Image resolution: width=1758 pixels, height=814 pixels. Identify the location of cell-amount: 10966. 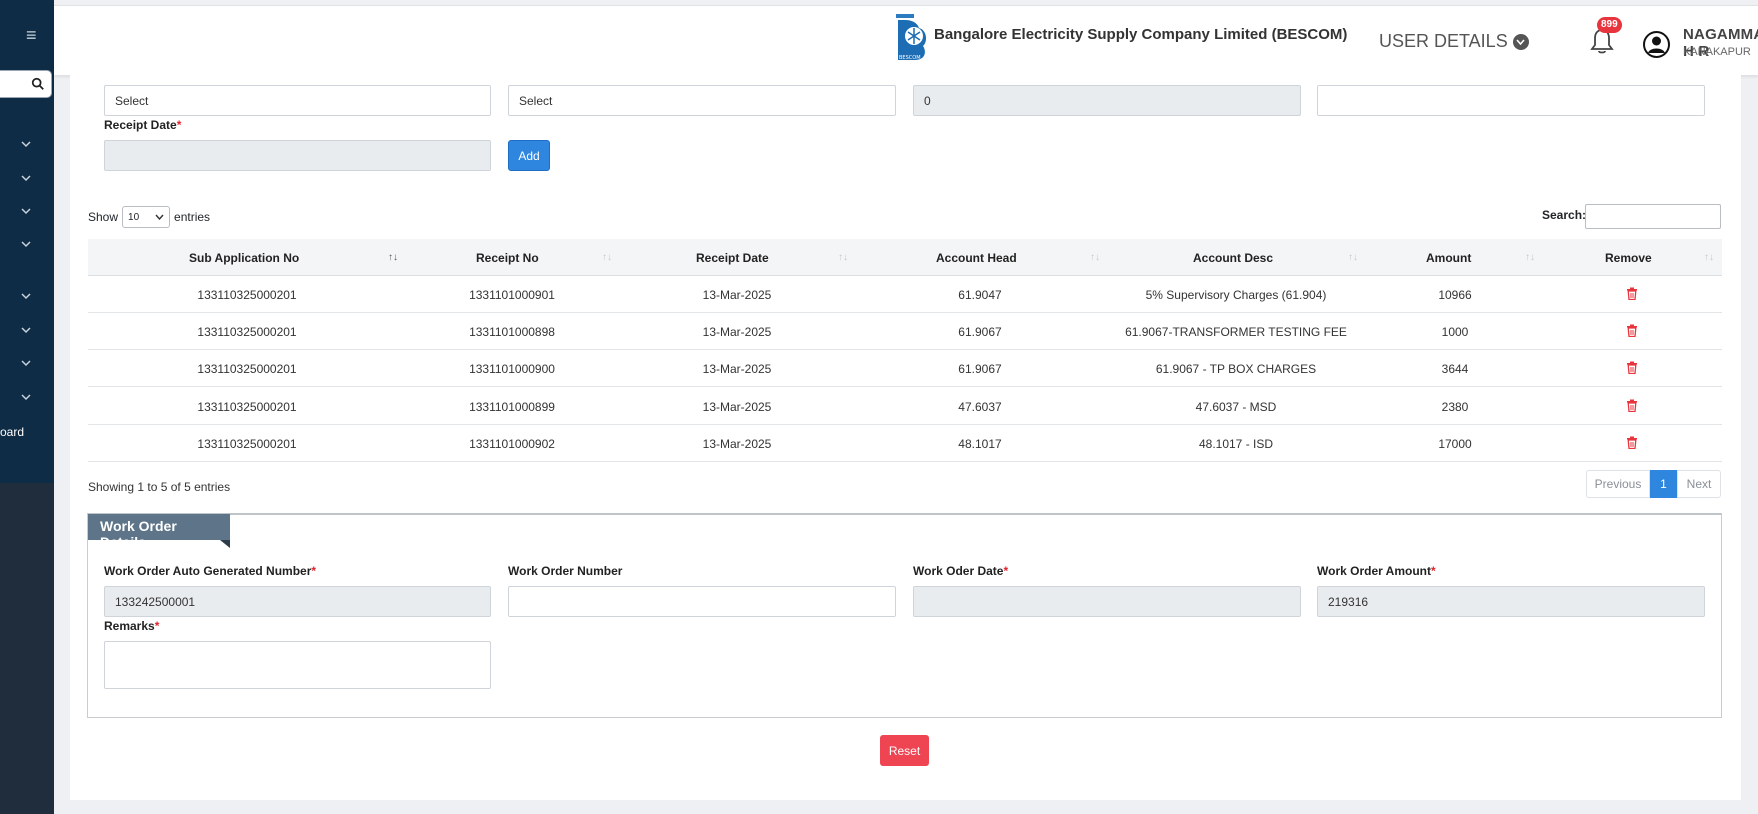
(1455, 295).